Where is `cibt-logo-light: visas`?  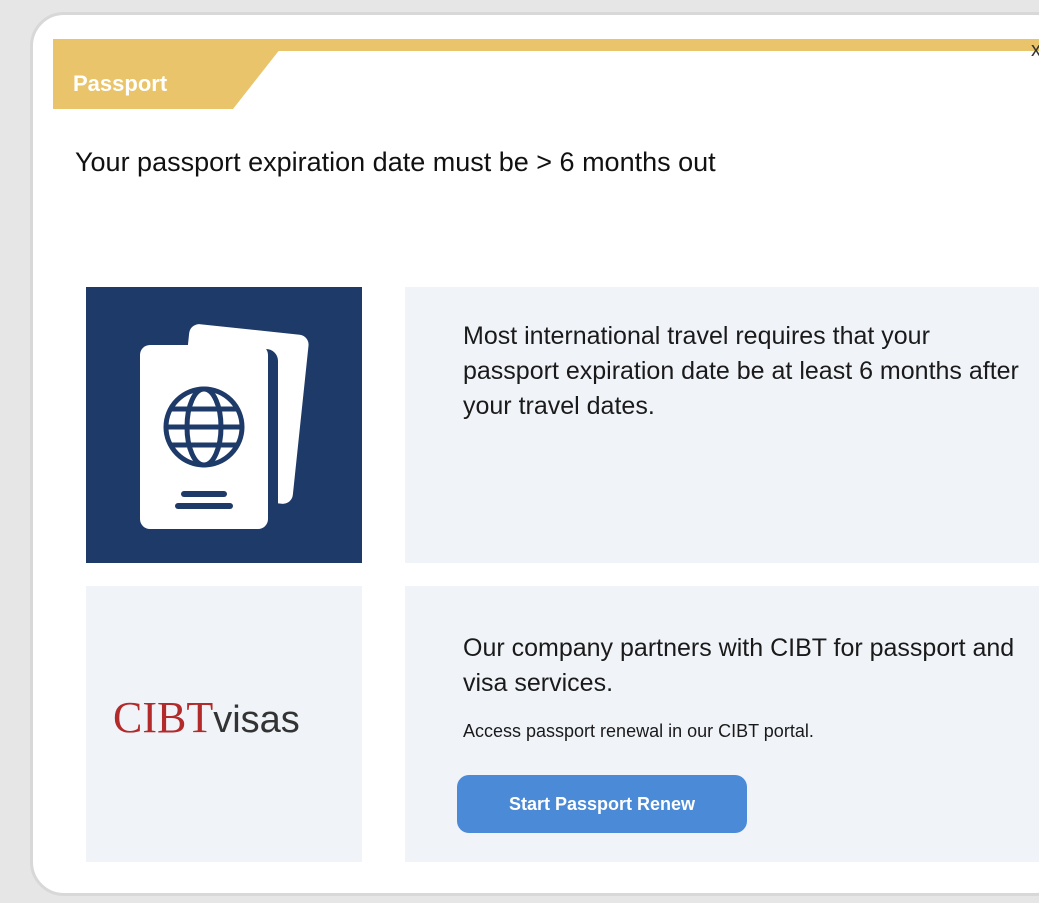
cibt-logo-light: visas is located at coordinates (256, 720).